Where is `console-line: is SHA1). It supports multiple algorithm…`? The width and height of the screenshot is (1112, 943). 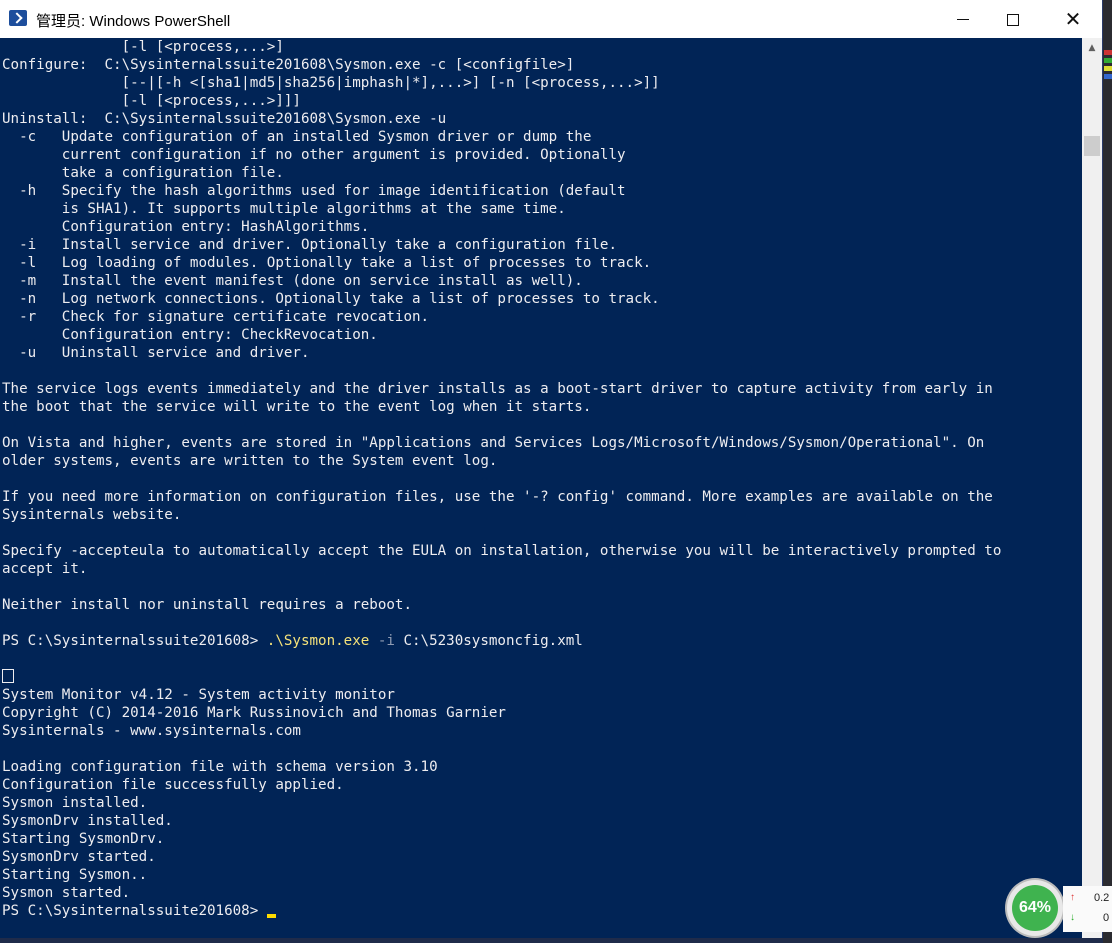
console-line: is SHA1). It supports multiple algorithm… is located at coordinates (284, 209).